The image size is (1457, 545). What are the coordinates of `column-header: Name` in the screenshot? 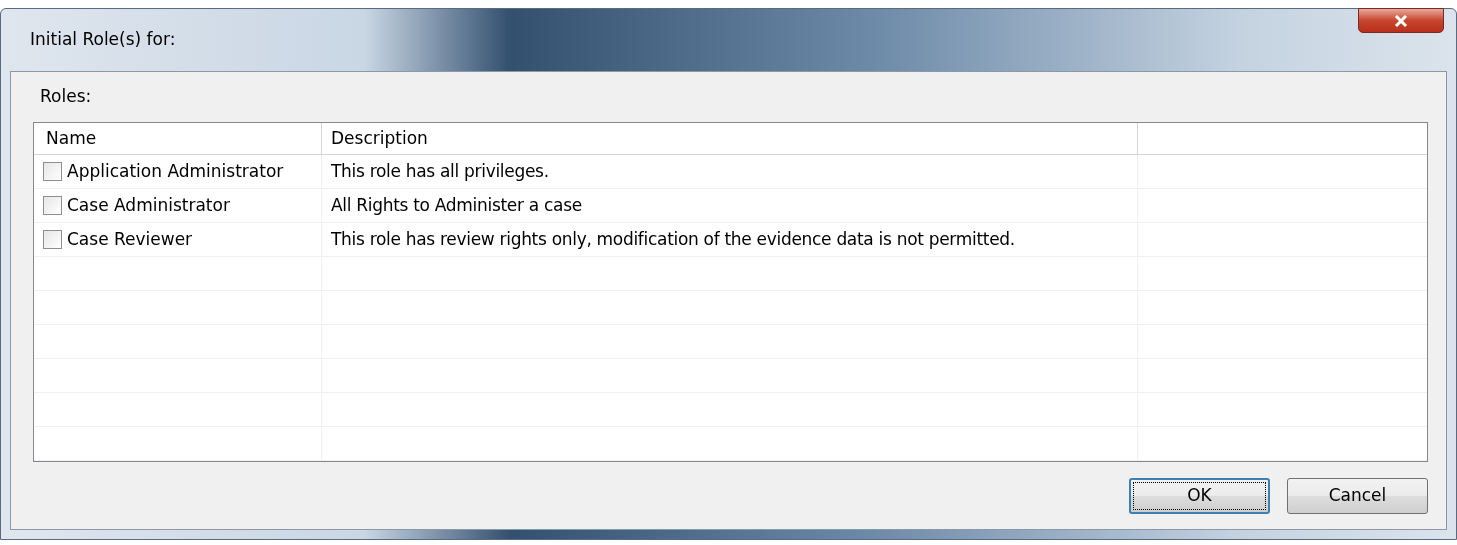 It's located at (178, 138).